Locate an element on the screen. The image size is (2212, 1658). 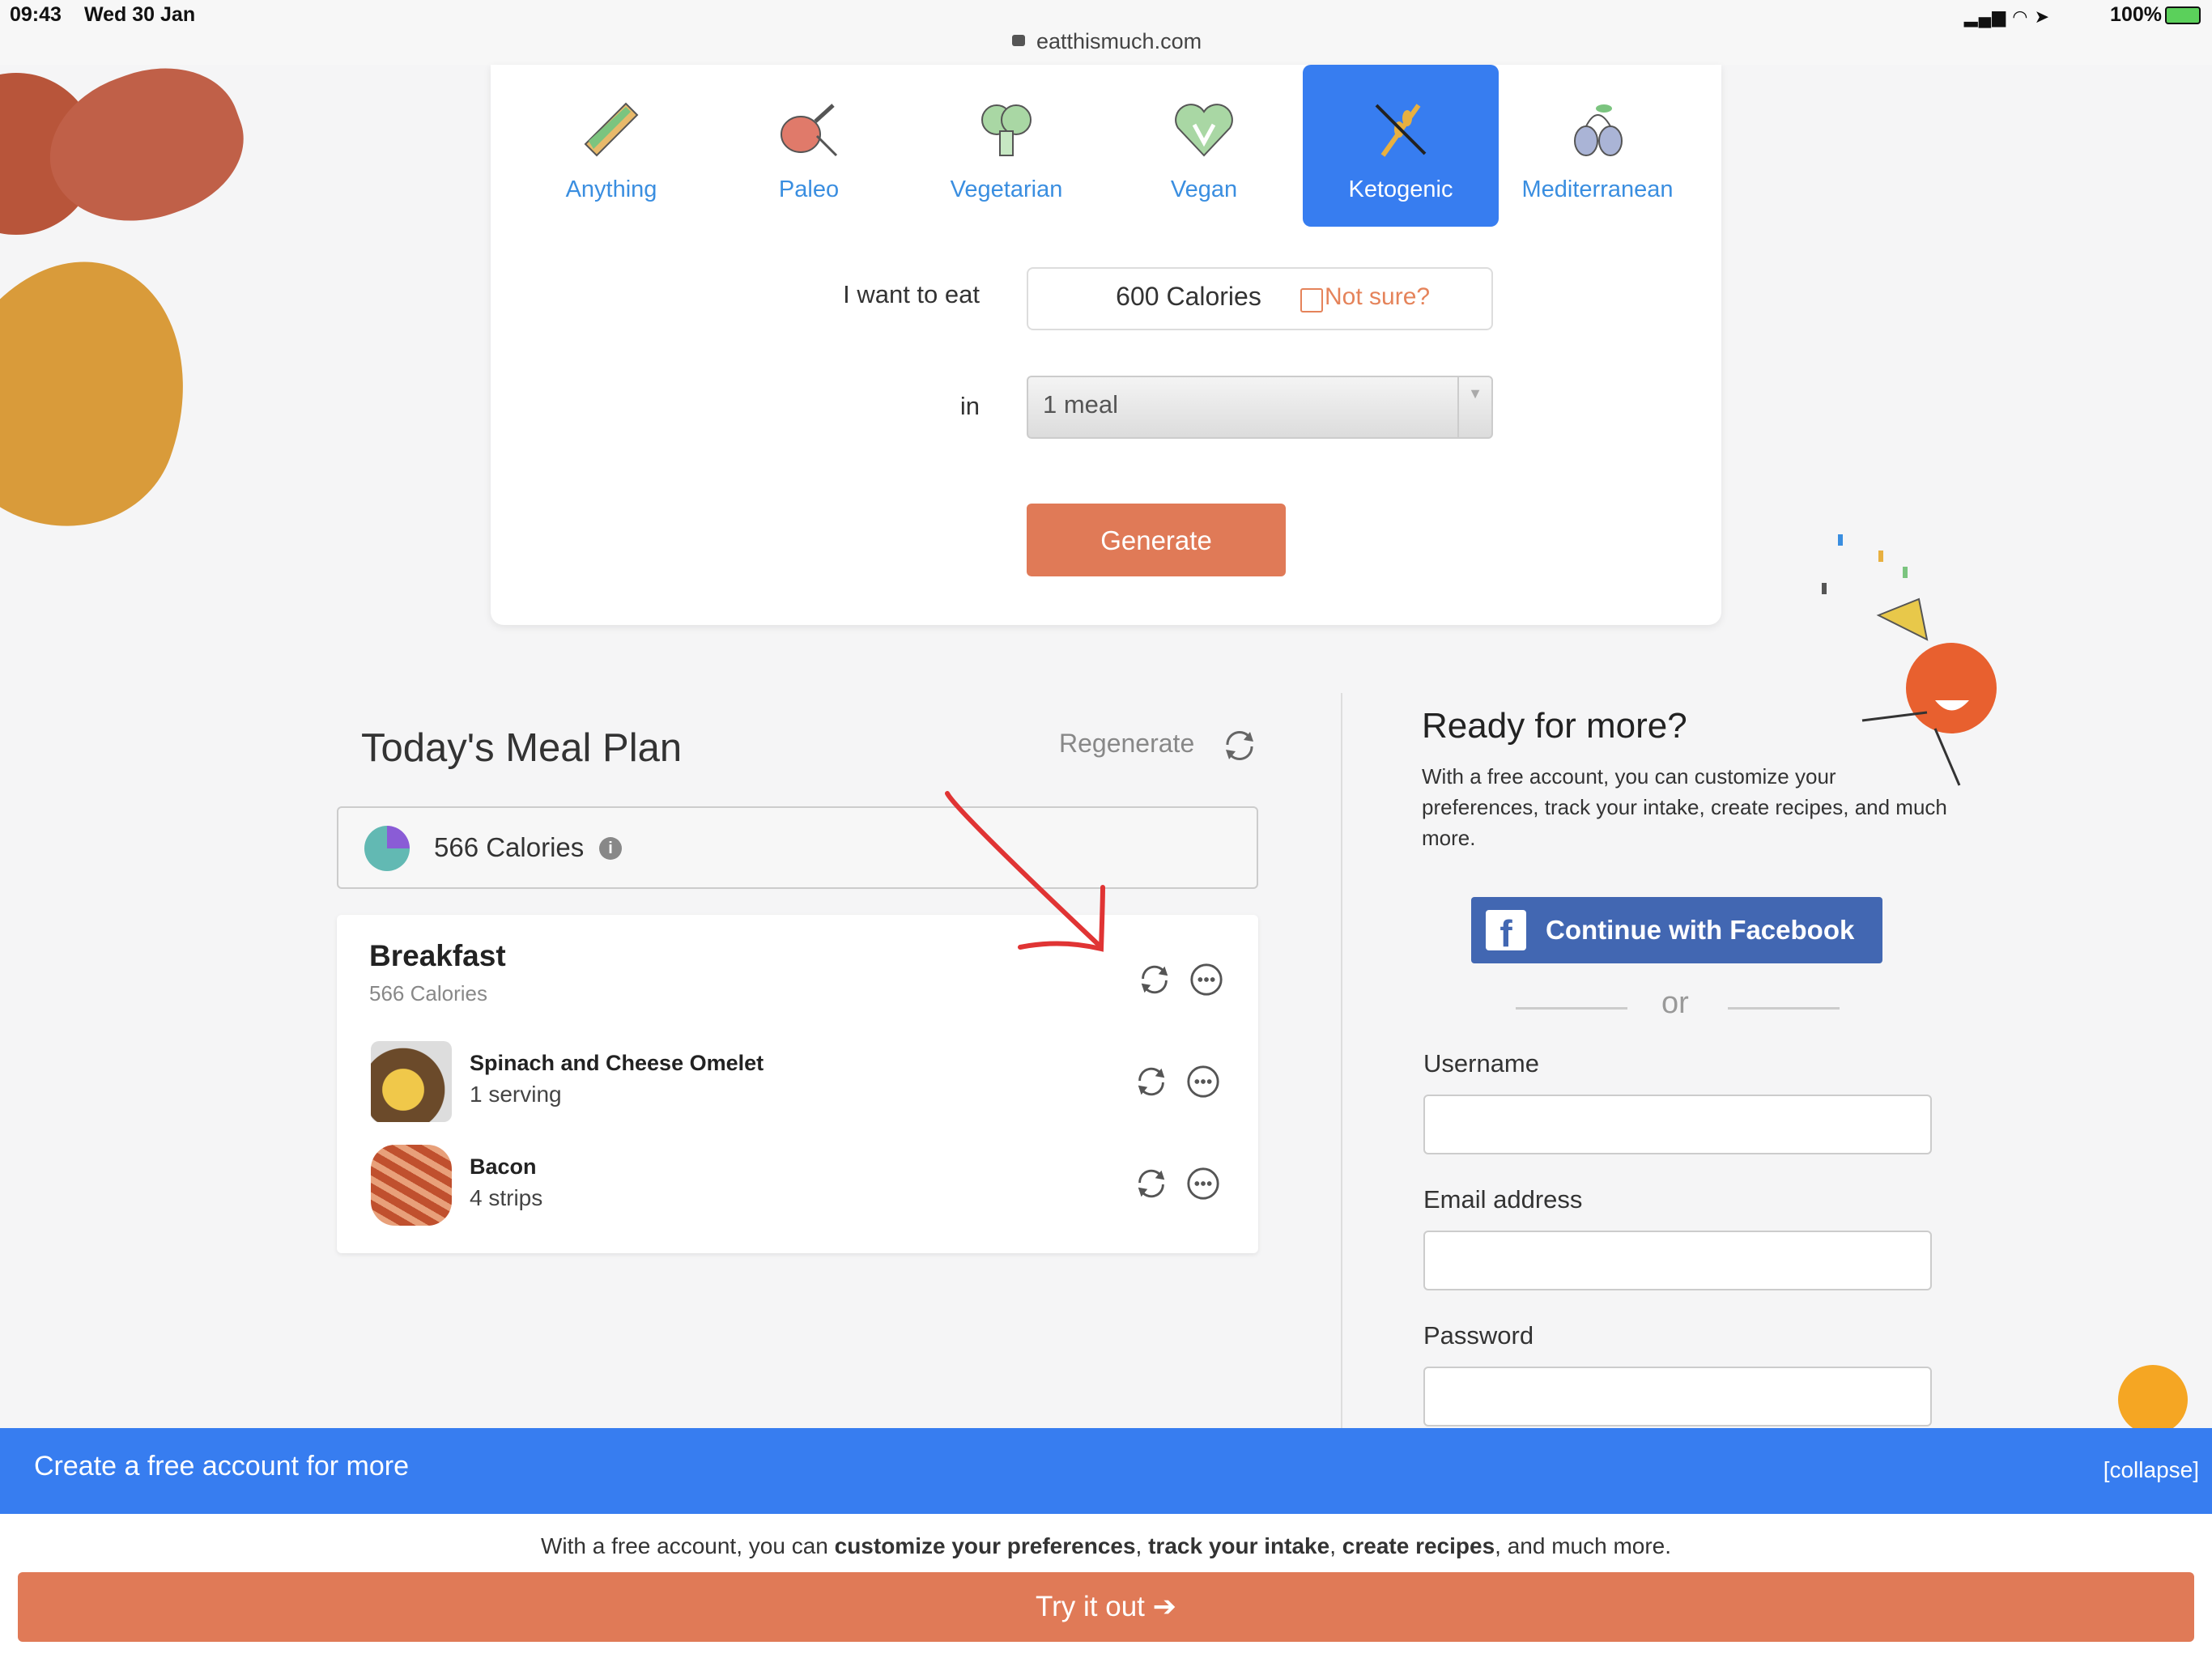
in-label: in is located at coordinates (969, 406).